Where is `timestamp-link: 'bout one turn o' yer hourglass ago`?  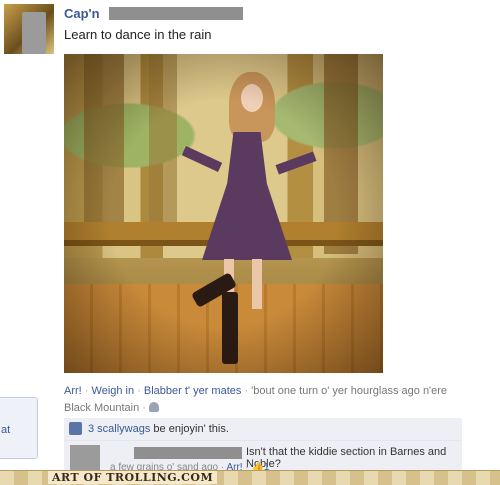 timestamp-link: 'bout one turn o' yer hourglass ago is located at coordinates (335, 391).